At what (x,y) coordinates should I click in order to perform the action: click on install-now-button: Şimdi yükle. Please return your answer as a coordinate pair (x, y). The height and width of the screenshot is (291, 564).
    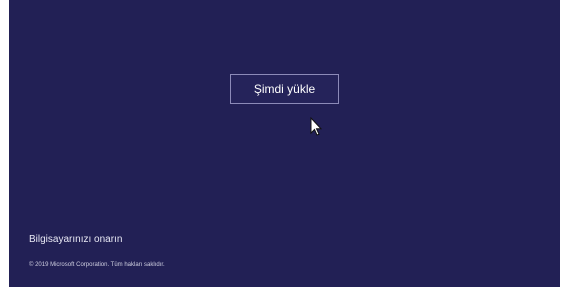
    Looking at the image, I should click on (284, 89).